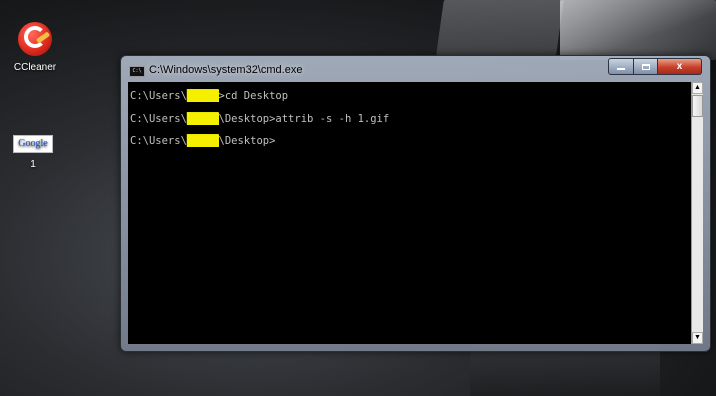 Image resolution: width=716 pixels, height=396 pixels. I want to click on console-command: \Desktop>attrib -s -h 1.gif, so click(304, 119).